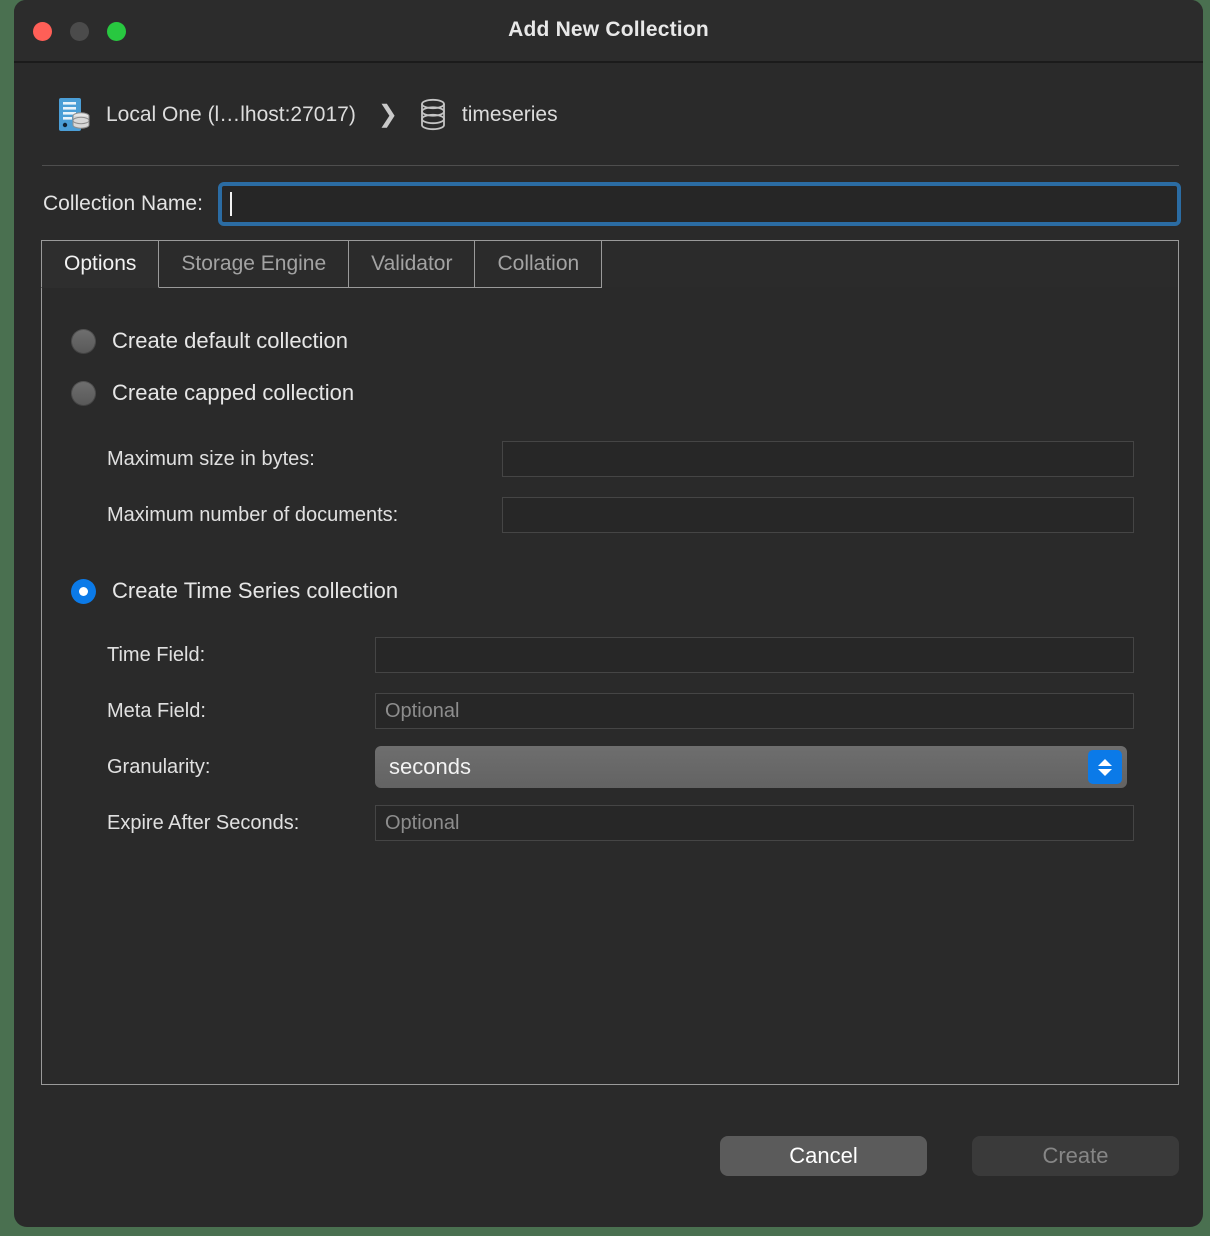 This screenshot has height=1236, width=1210. Describe the element at coordinates (75, 115) in the screenshot. I see `server-icon` at that location.